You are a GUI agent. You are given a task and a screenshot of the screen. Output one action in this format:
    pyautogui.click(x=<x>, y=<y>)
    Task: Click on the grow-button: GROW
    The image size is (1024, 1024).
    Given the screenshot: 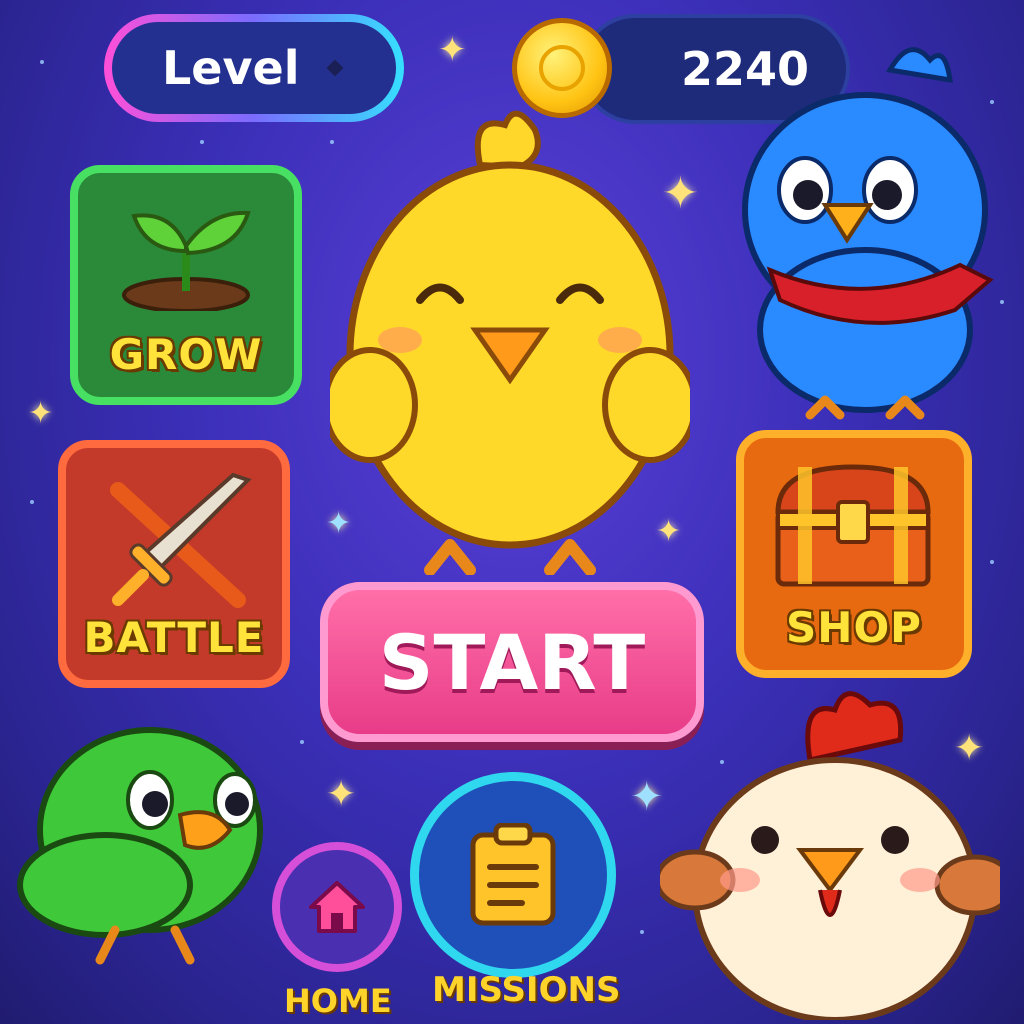 What is the action you would take?
    pyautogui.click(x=186, y=285)
    